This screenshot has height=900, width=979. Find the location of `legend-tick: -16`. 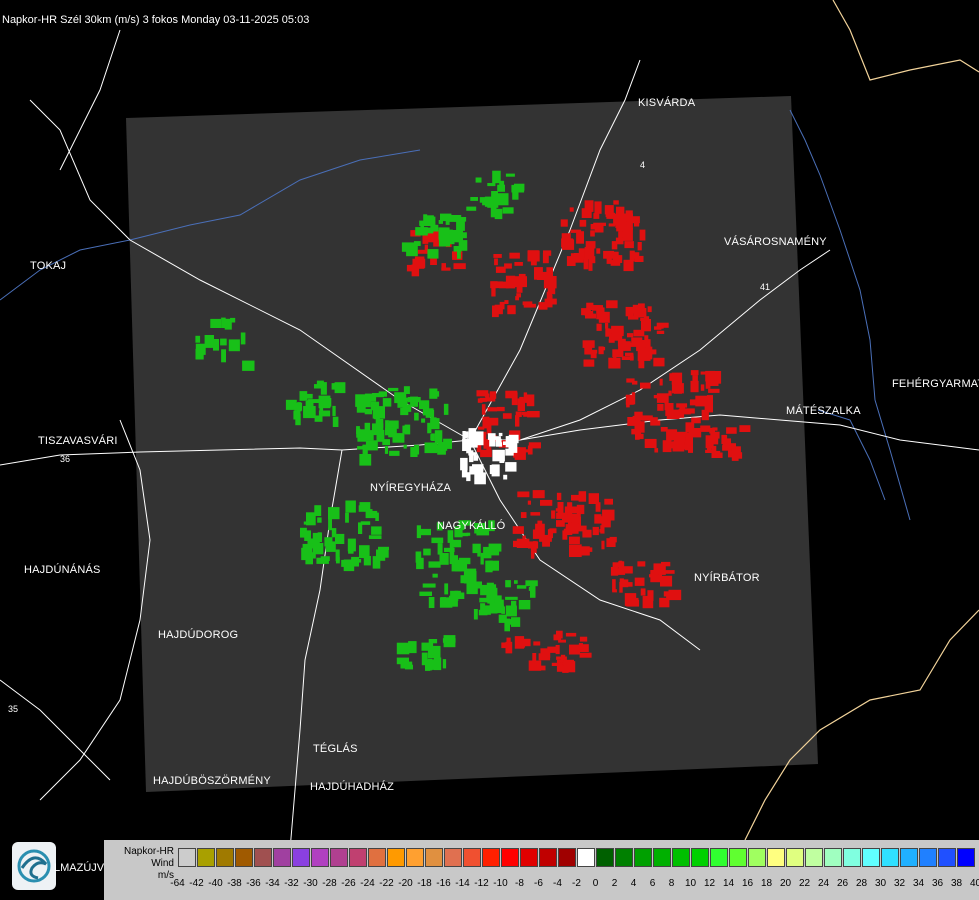

legend-tick: -16 is located at coordinates (443, 883).